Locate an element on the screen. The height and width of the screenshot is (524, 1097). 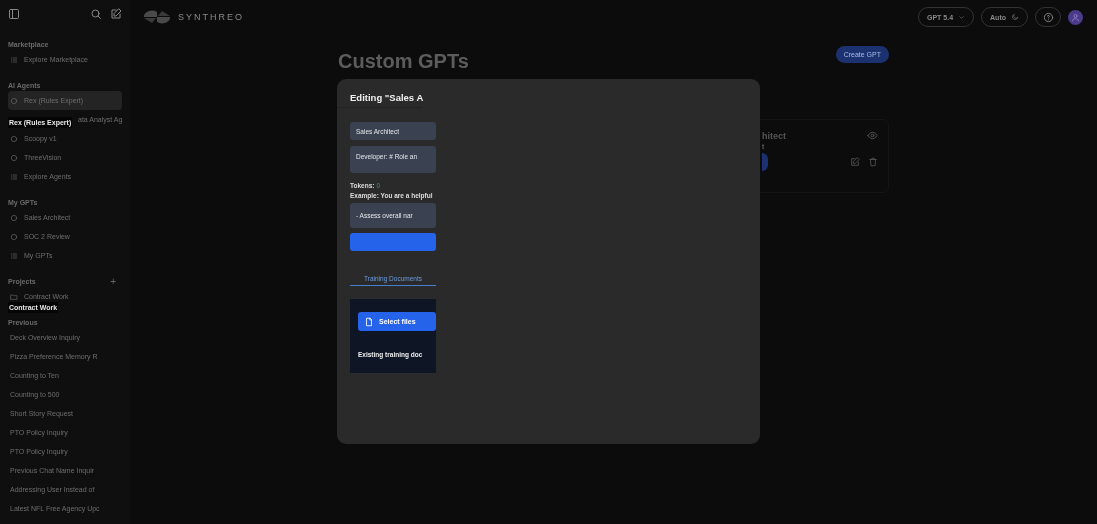
folder-icon is located at coordinates (14, 296).